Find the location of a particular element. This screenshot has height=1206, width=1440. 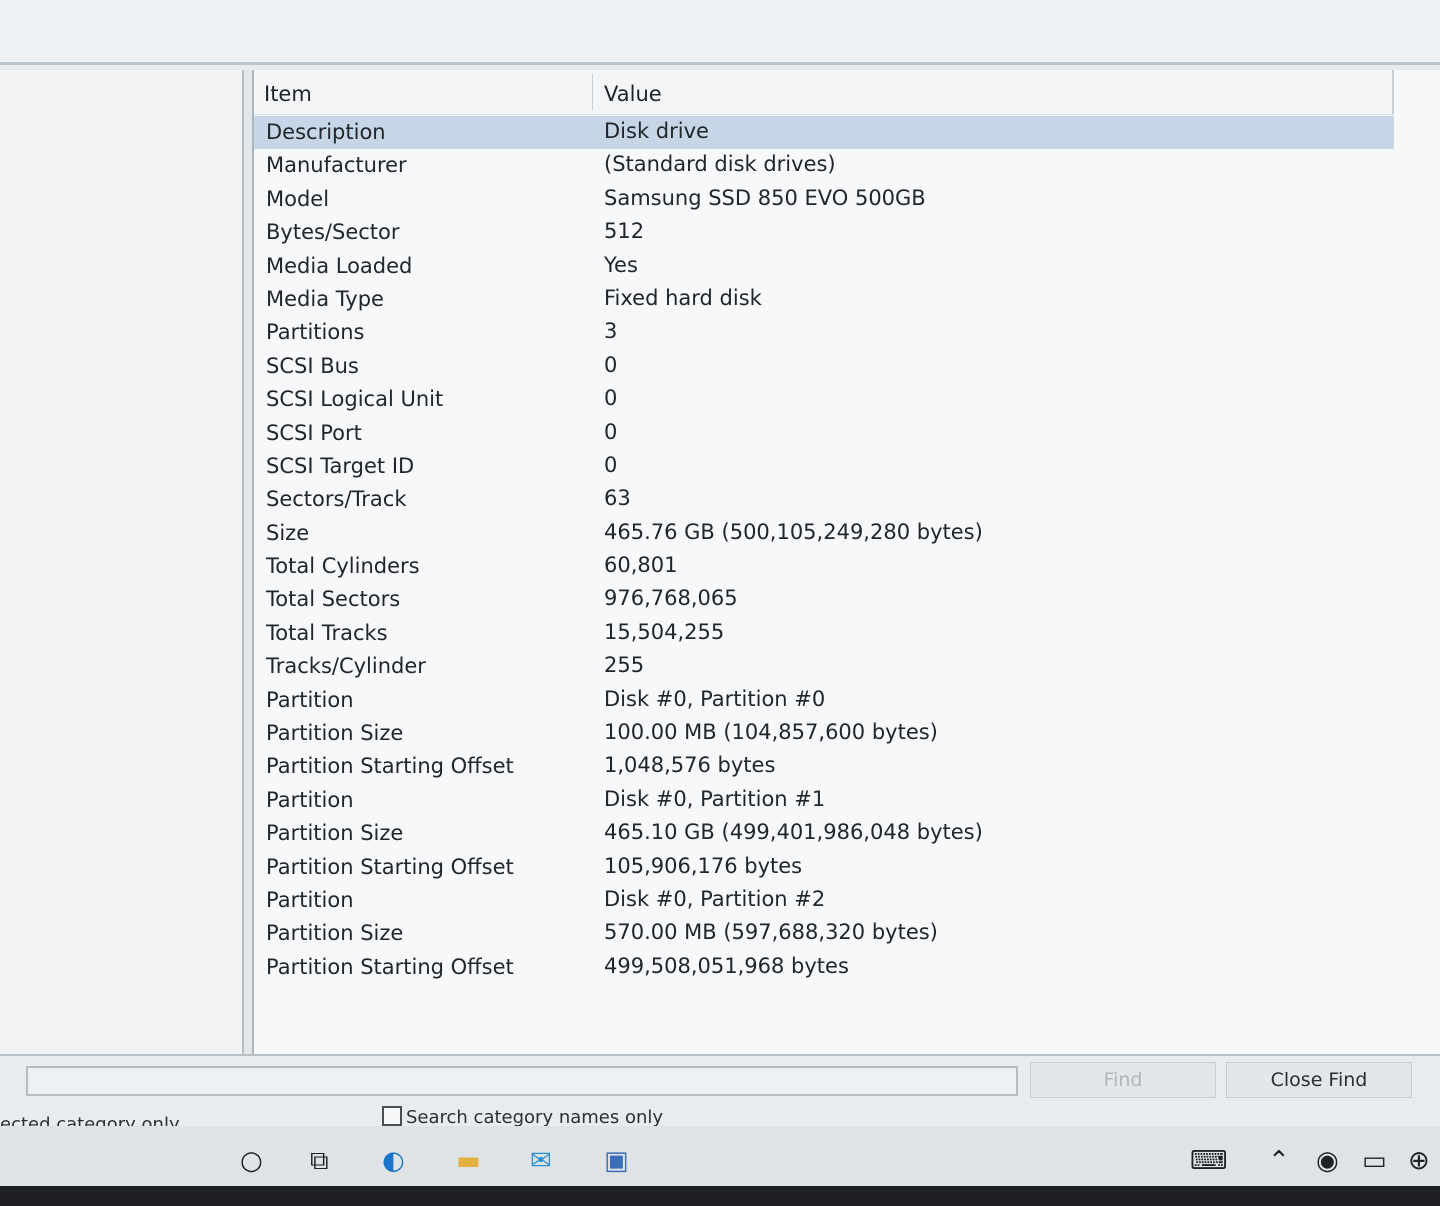

row-item: Size is located at coordinates (288, 532).